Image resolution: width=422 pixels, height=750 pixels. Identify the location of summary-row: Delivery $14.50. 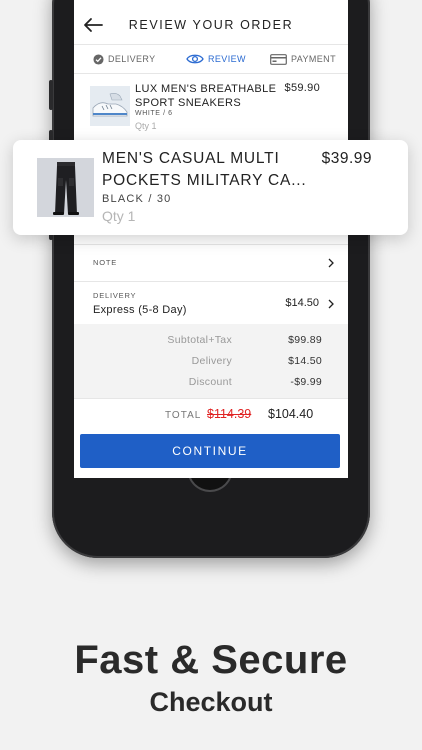
(211, 362).